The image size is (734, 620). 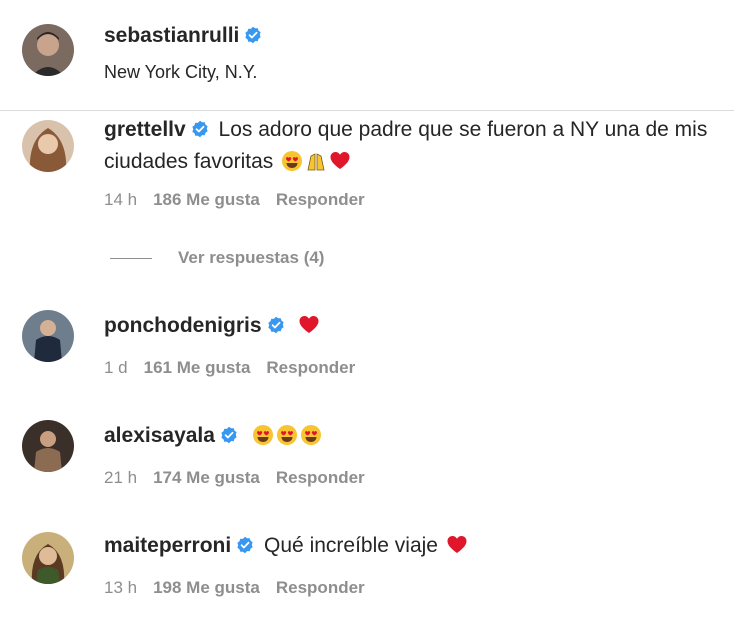 What do you see at coordinates (171, 35) in the screenshot?
I see `post-username: sebastianrulli` at bounding box center [171, 35].